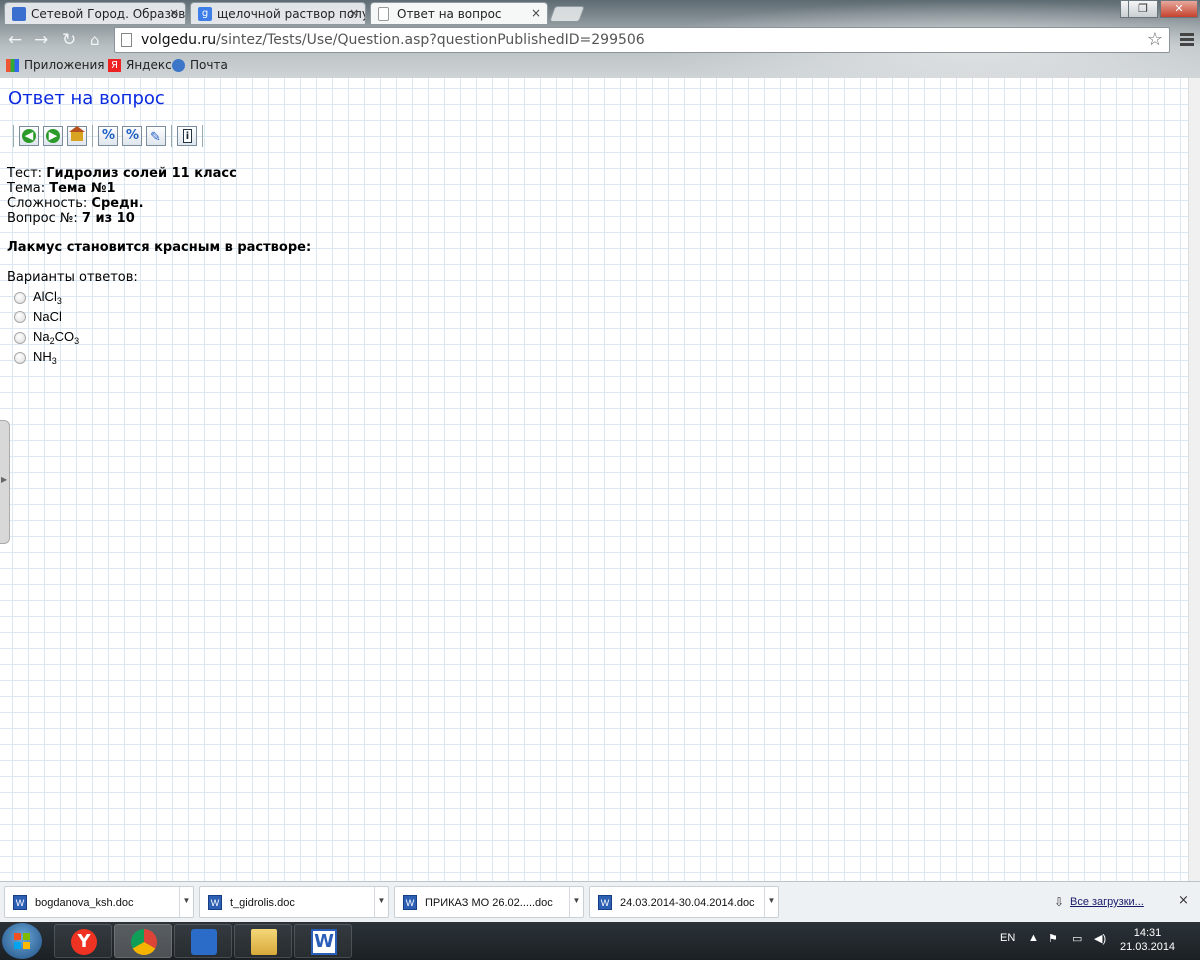 This screenshot has height=960, width=1200. I want to click on download-icon: ⇩, so click(1059, 902).